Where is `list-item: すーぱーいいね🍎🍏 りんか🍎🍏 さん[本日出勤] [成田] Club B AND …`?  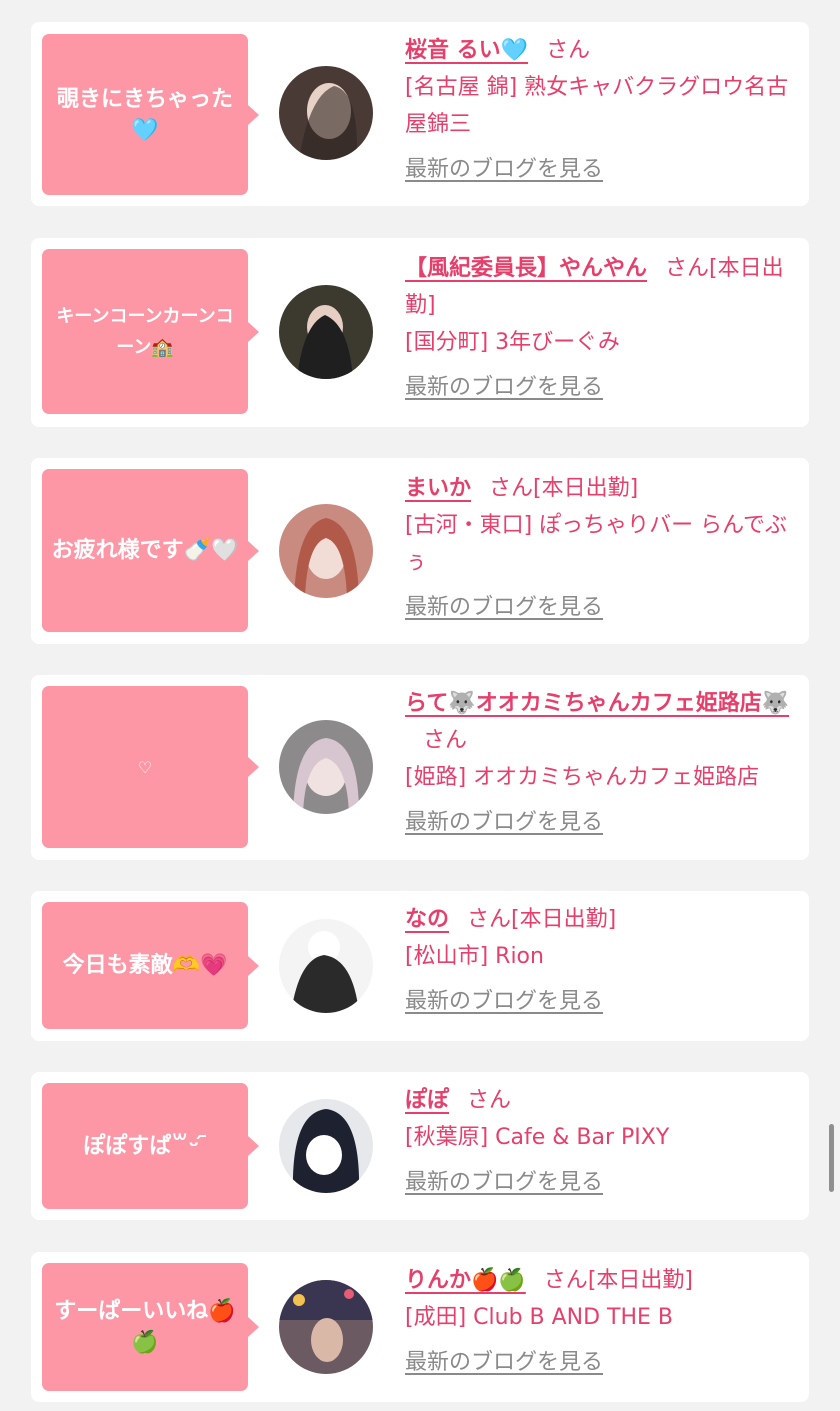 list-item: すーぱーいいね🍎🍏 りんか🍎🍏 さん[本日出勤] [成田] Club B AND … is located at coordinates (420, 1327).